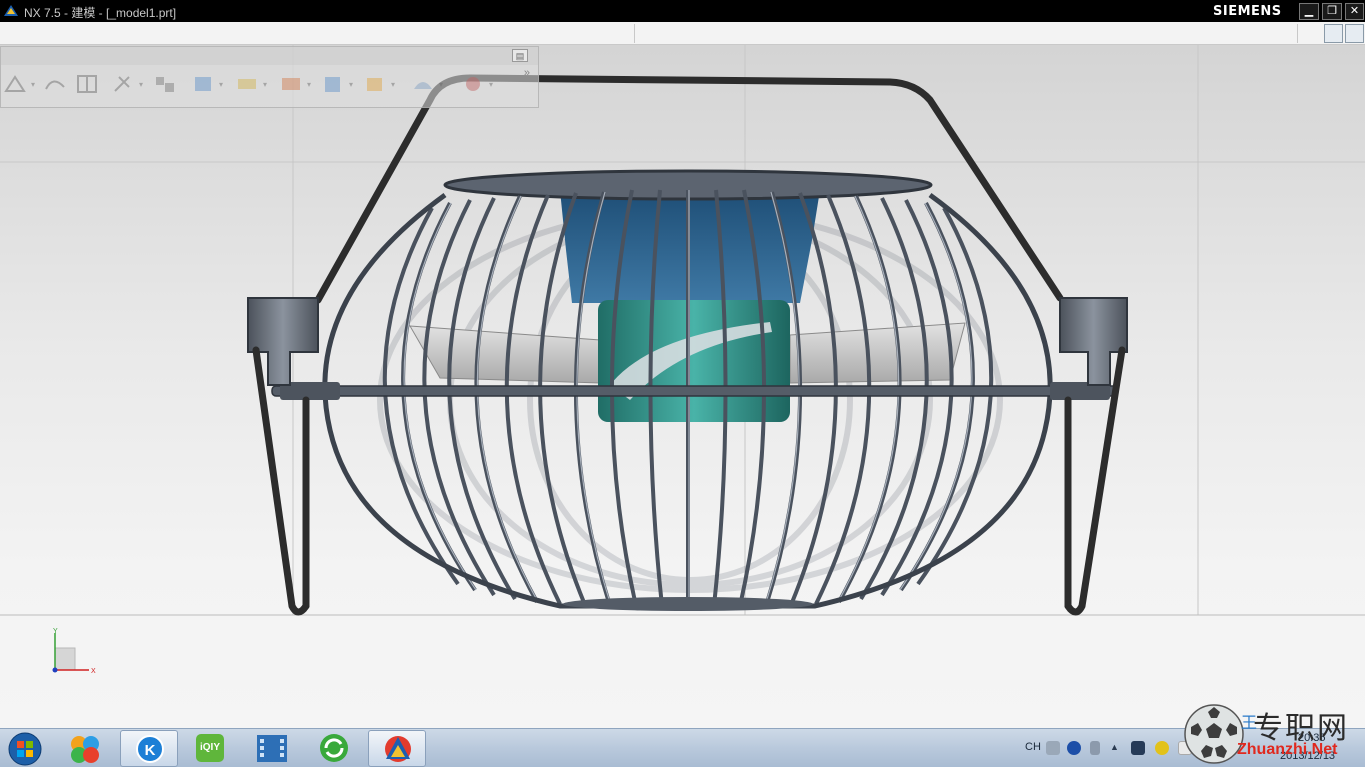 The image size is (1365, 767). I want to click on y-axis-label: Y, so click(55, 631).